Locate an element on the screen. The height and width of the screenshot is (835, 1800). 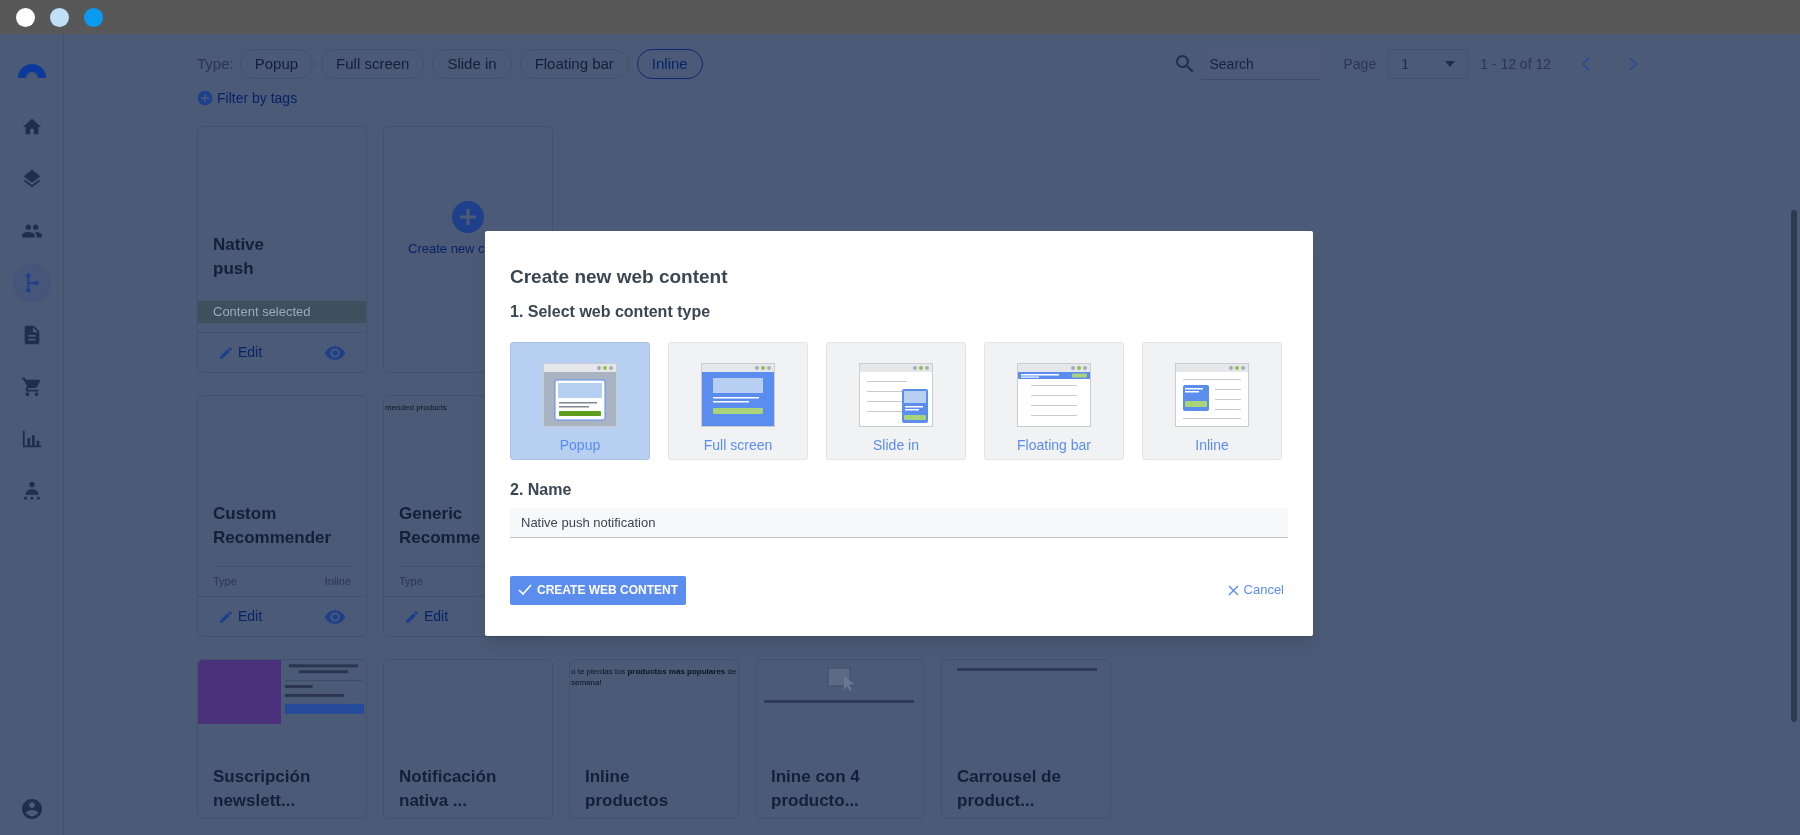
nav-item is located at coordinates (31, 283).